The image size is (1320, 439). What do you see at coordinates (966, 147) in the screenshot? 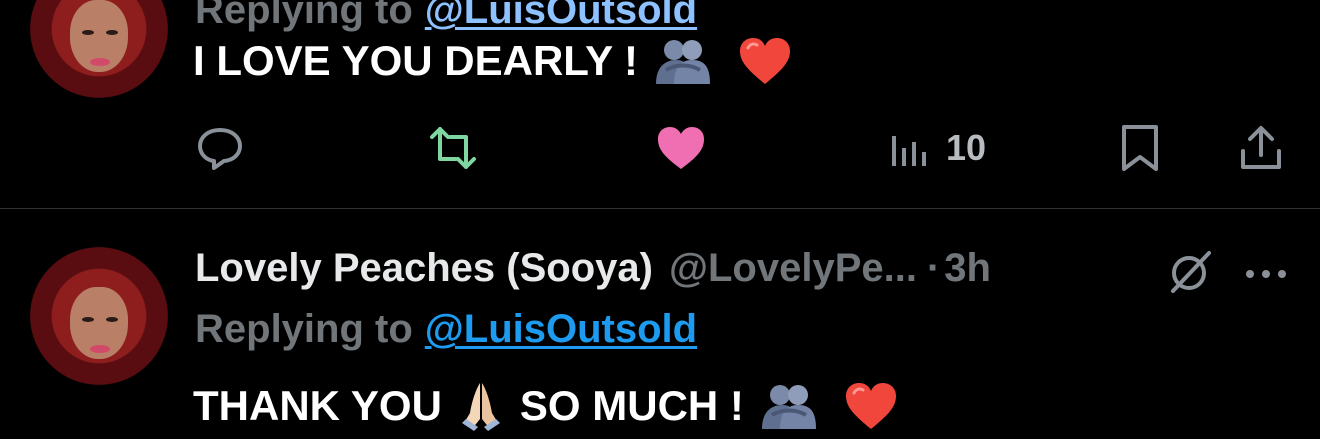
I see `views-count: 10` at bounding box center [966, 147].